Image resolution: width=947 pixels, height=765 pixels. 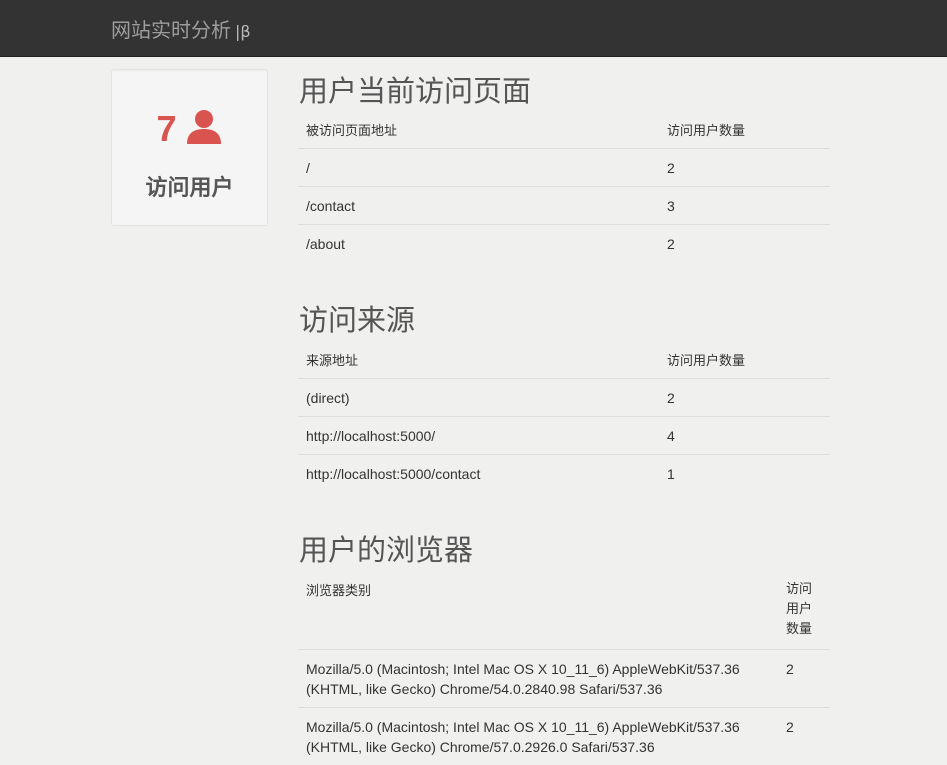 I want to click on table-row: /contact 3, so click(x=564, y=206).